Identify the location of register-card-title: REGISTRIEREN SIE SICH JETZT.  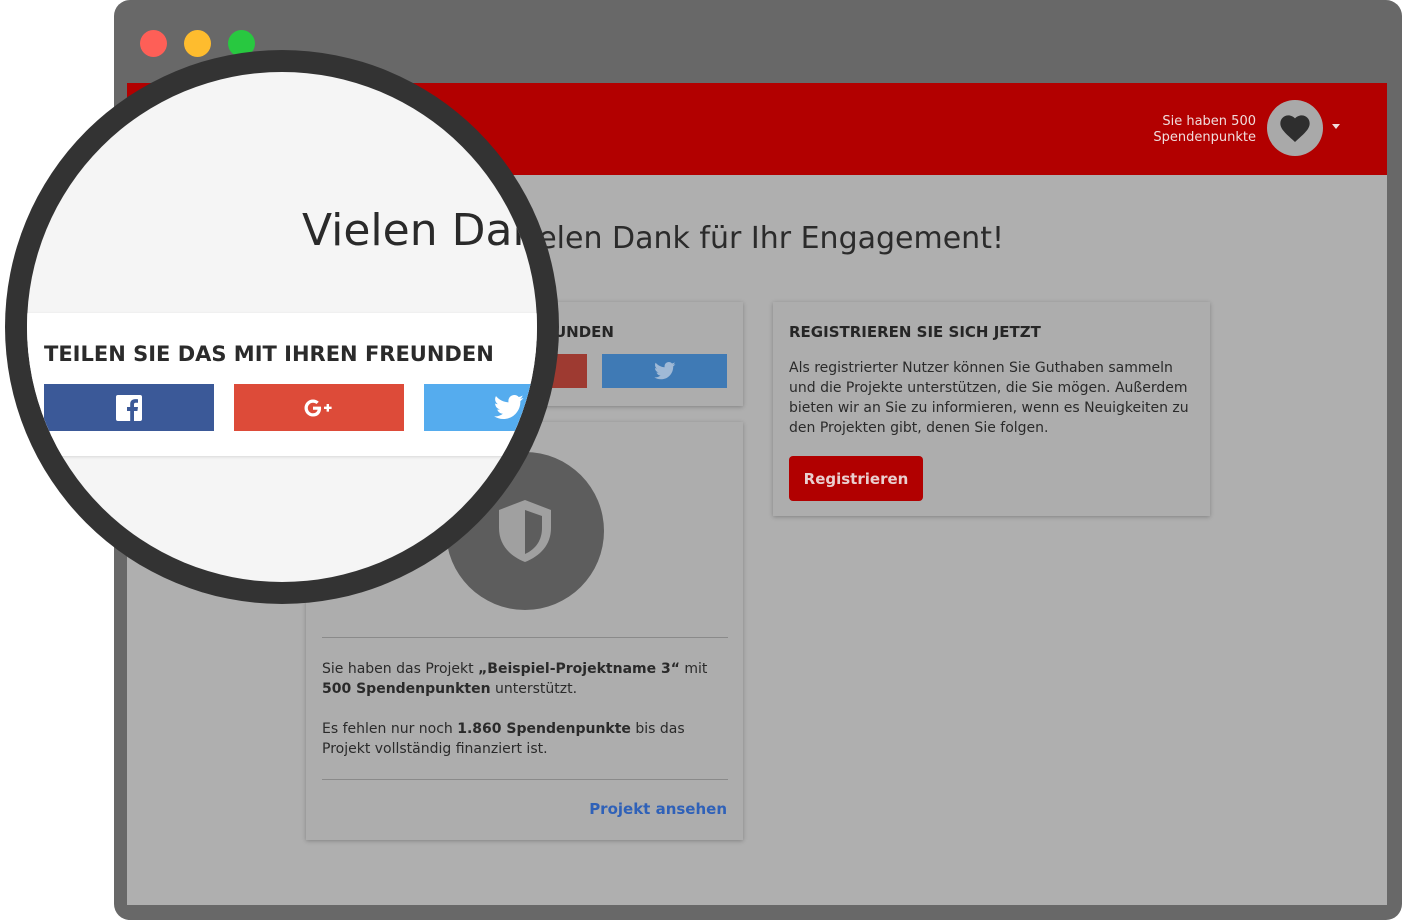
(915, 332).